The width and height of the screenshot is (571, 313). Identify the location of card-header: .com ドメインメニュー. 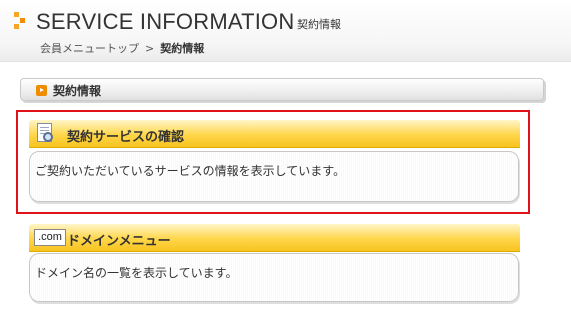
(274, 238).